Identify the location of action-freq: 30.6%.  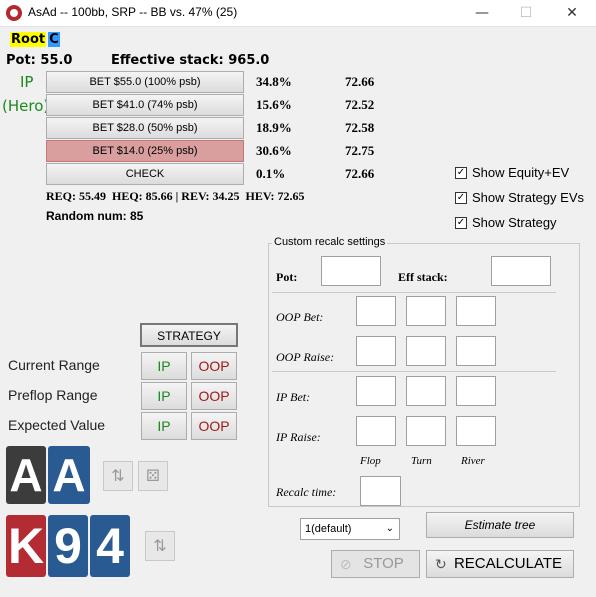
(274, 150).